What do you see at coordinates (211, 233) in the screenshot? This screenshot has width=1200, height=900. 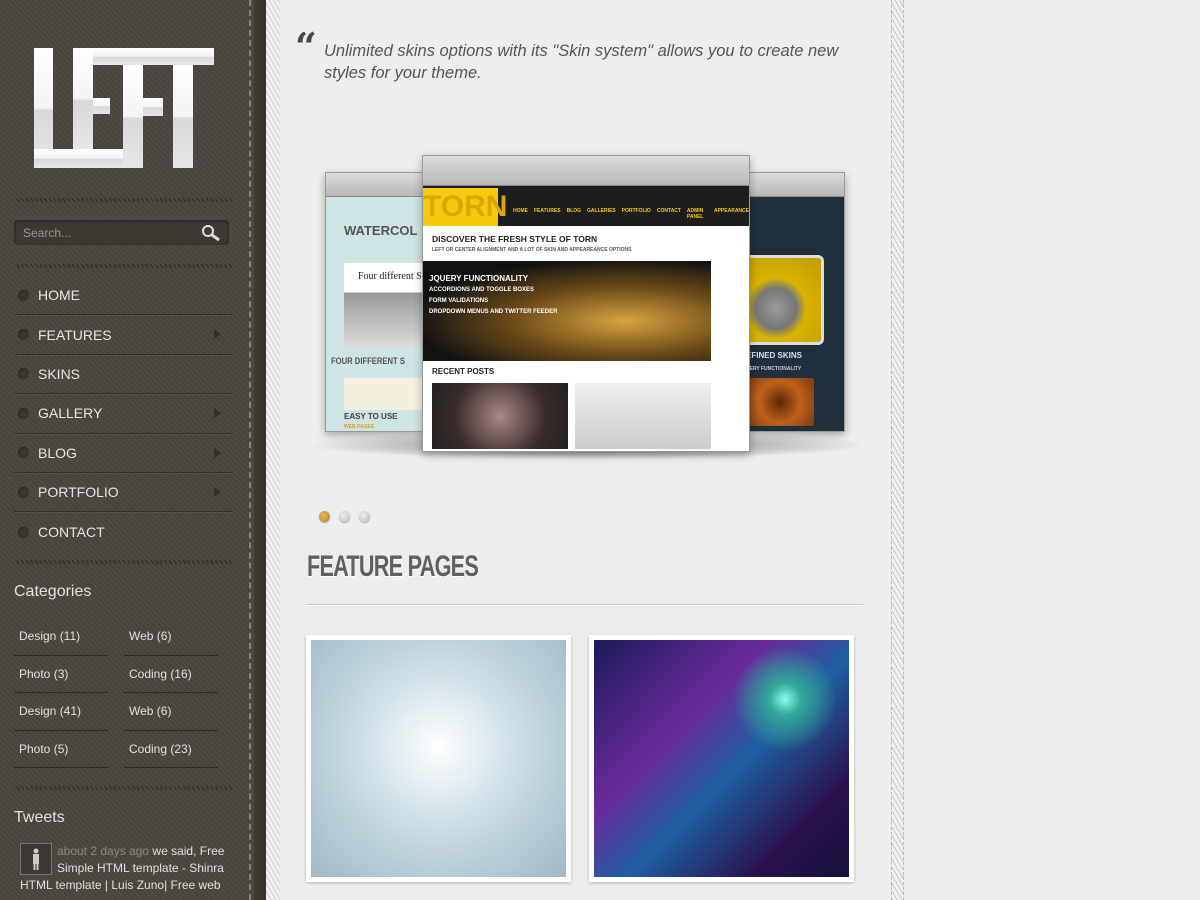 I see `search-icon` at bounding box center [211, 233].